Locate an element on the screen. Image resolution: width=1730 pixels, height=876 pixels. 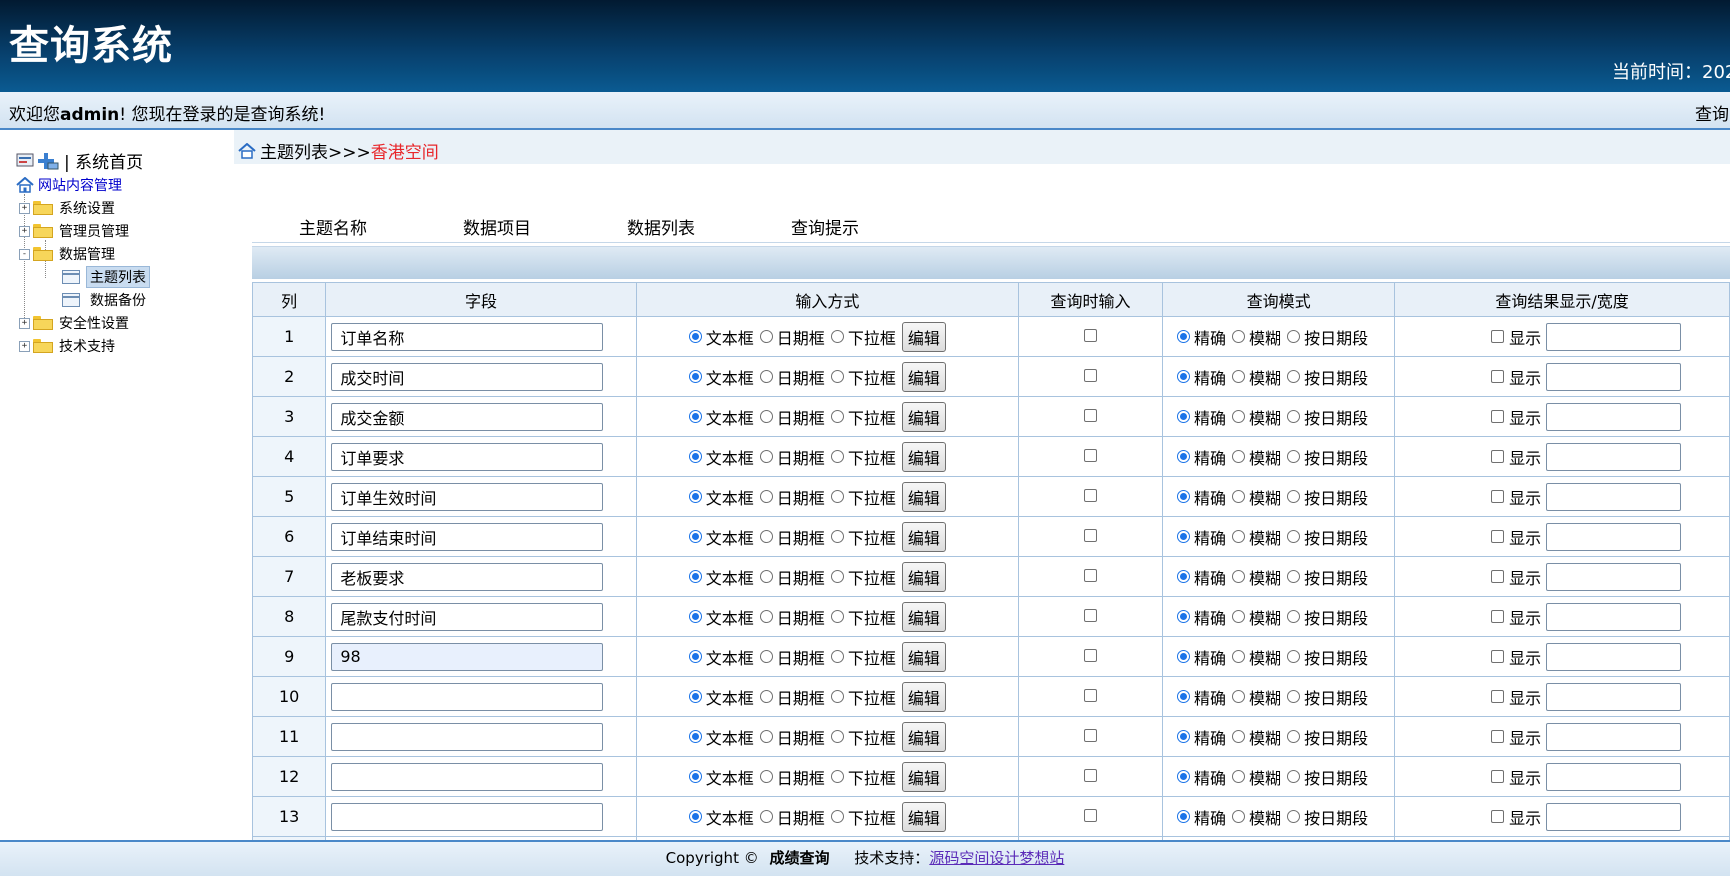
sidebar-item-data-backup: 数据备份 is located at coordinates (106, 300).